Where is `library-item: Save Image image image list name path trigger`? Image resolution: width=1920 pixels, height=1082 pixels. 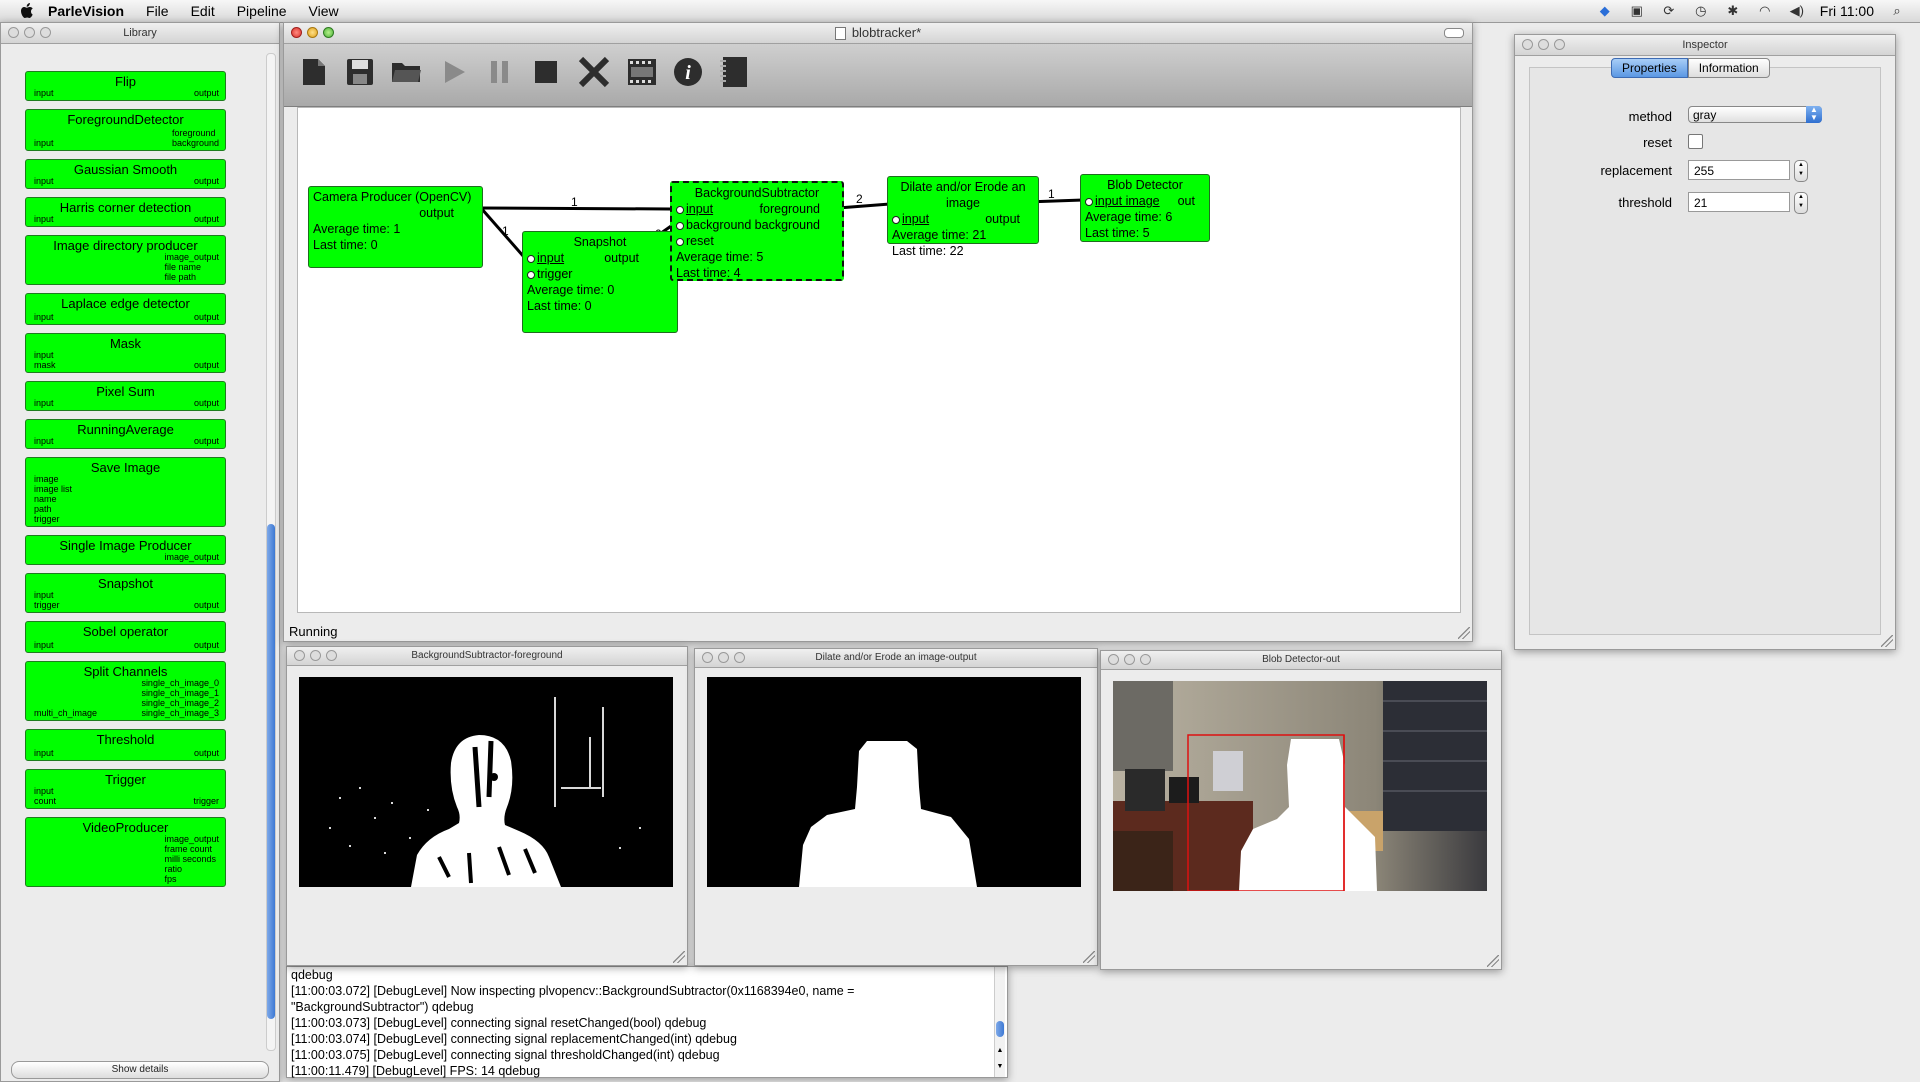
library-item: Save Image image image list name path trigger is located at coordinates (125, 492).